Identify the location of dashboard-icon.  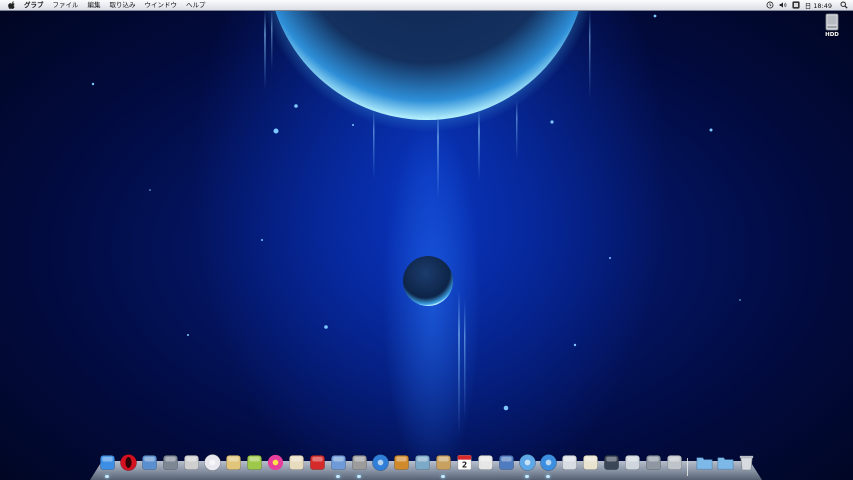
(611, 462).